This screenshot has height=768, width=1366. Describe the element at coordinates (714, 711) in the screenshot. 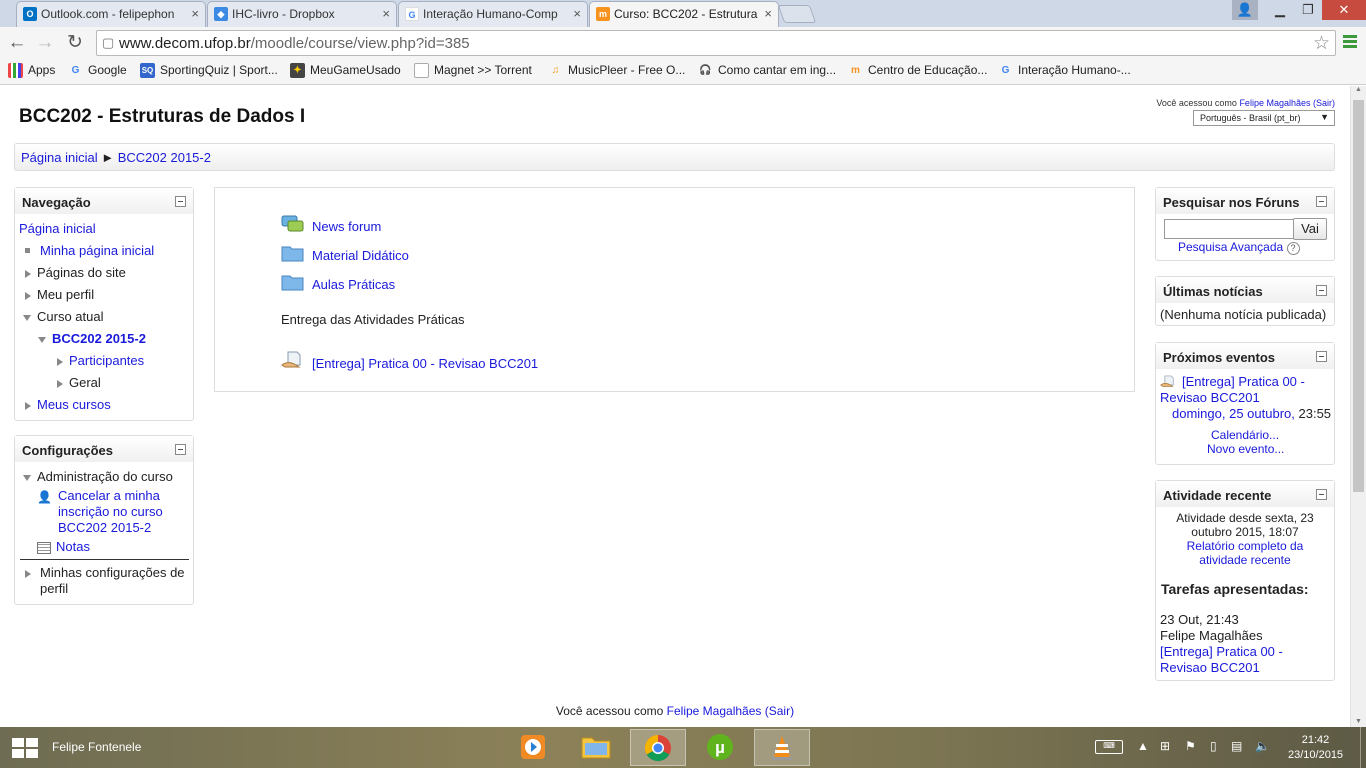

I see `footer-user-link: Felipe Magalhães` at that location.